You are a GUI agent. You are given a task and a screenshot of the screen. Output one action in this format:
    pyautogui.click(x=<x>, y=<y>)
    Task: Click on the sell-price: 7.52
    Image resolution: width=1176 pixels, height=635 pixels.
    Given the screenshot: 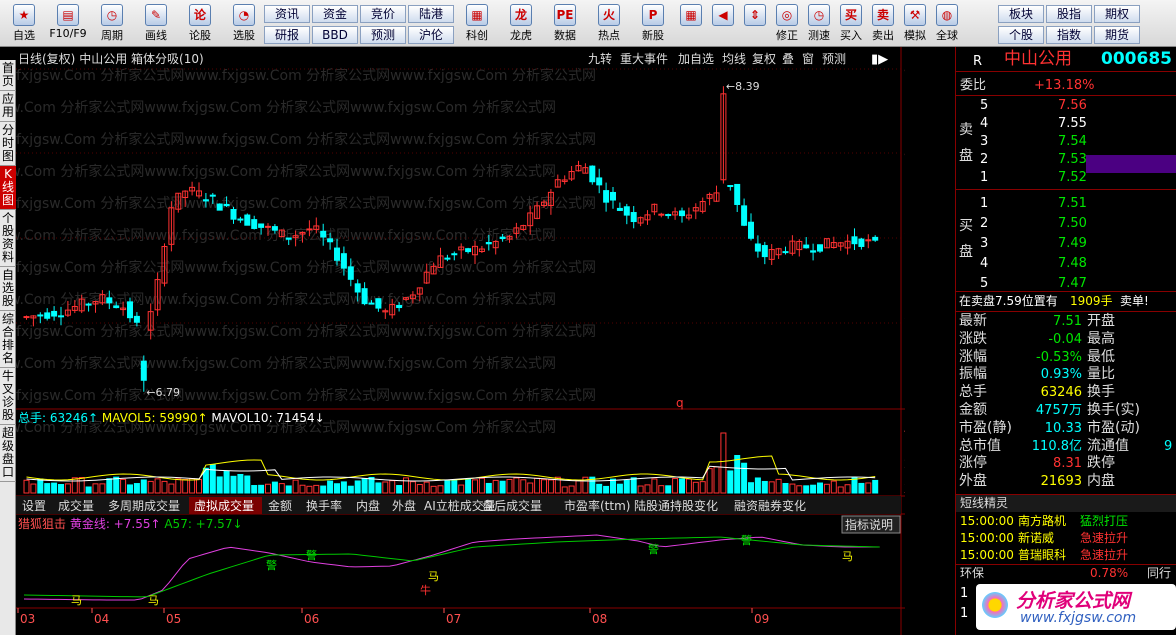 What is the action you would take?
    pyautogui.click(x=1072, y=177)
    